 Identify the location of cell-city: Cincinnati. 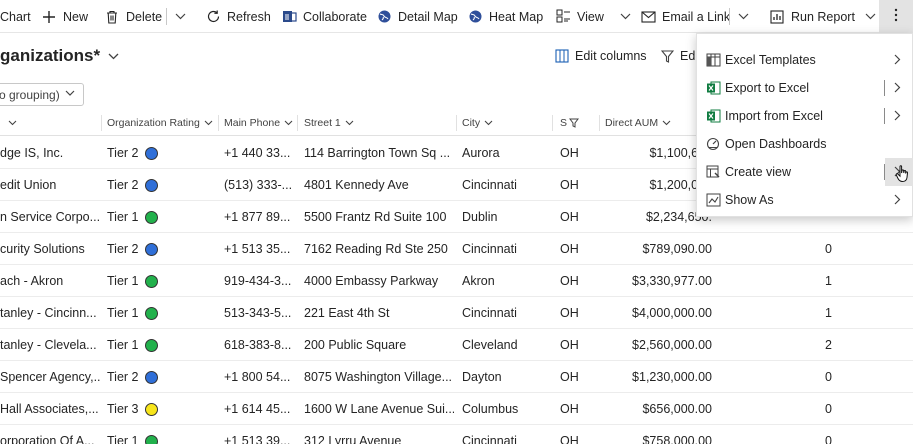
(506, 434).